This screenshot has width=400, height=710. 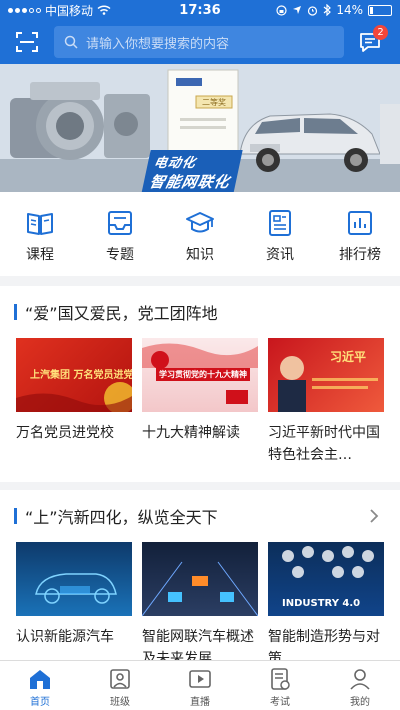 I want to click on section-header: “上”汽新四化，纵览全天下, so click(x=200, y=516).